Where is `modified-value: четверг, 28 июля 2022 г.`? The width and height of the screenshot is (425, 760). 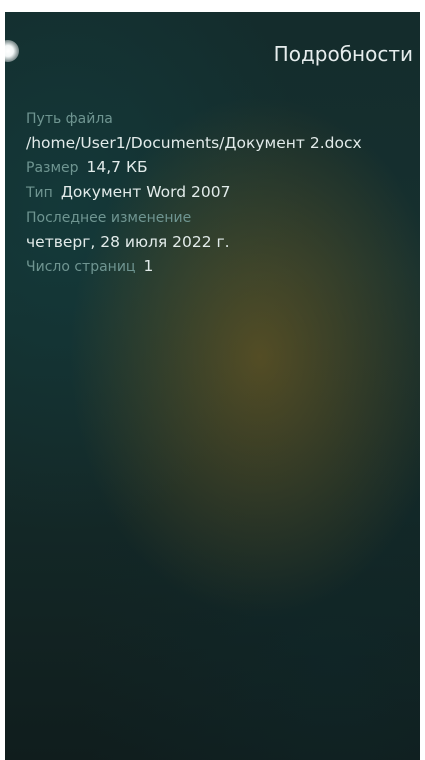
modified-value: четверг, 28 июля 2022 г. is located at coordinates (128, 242).